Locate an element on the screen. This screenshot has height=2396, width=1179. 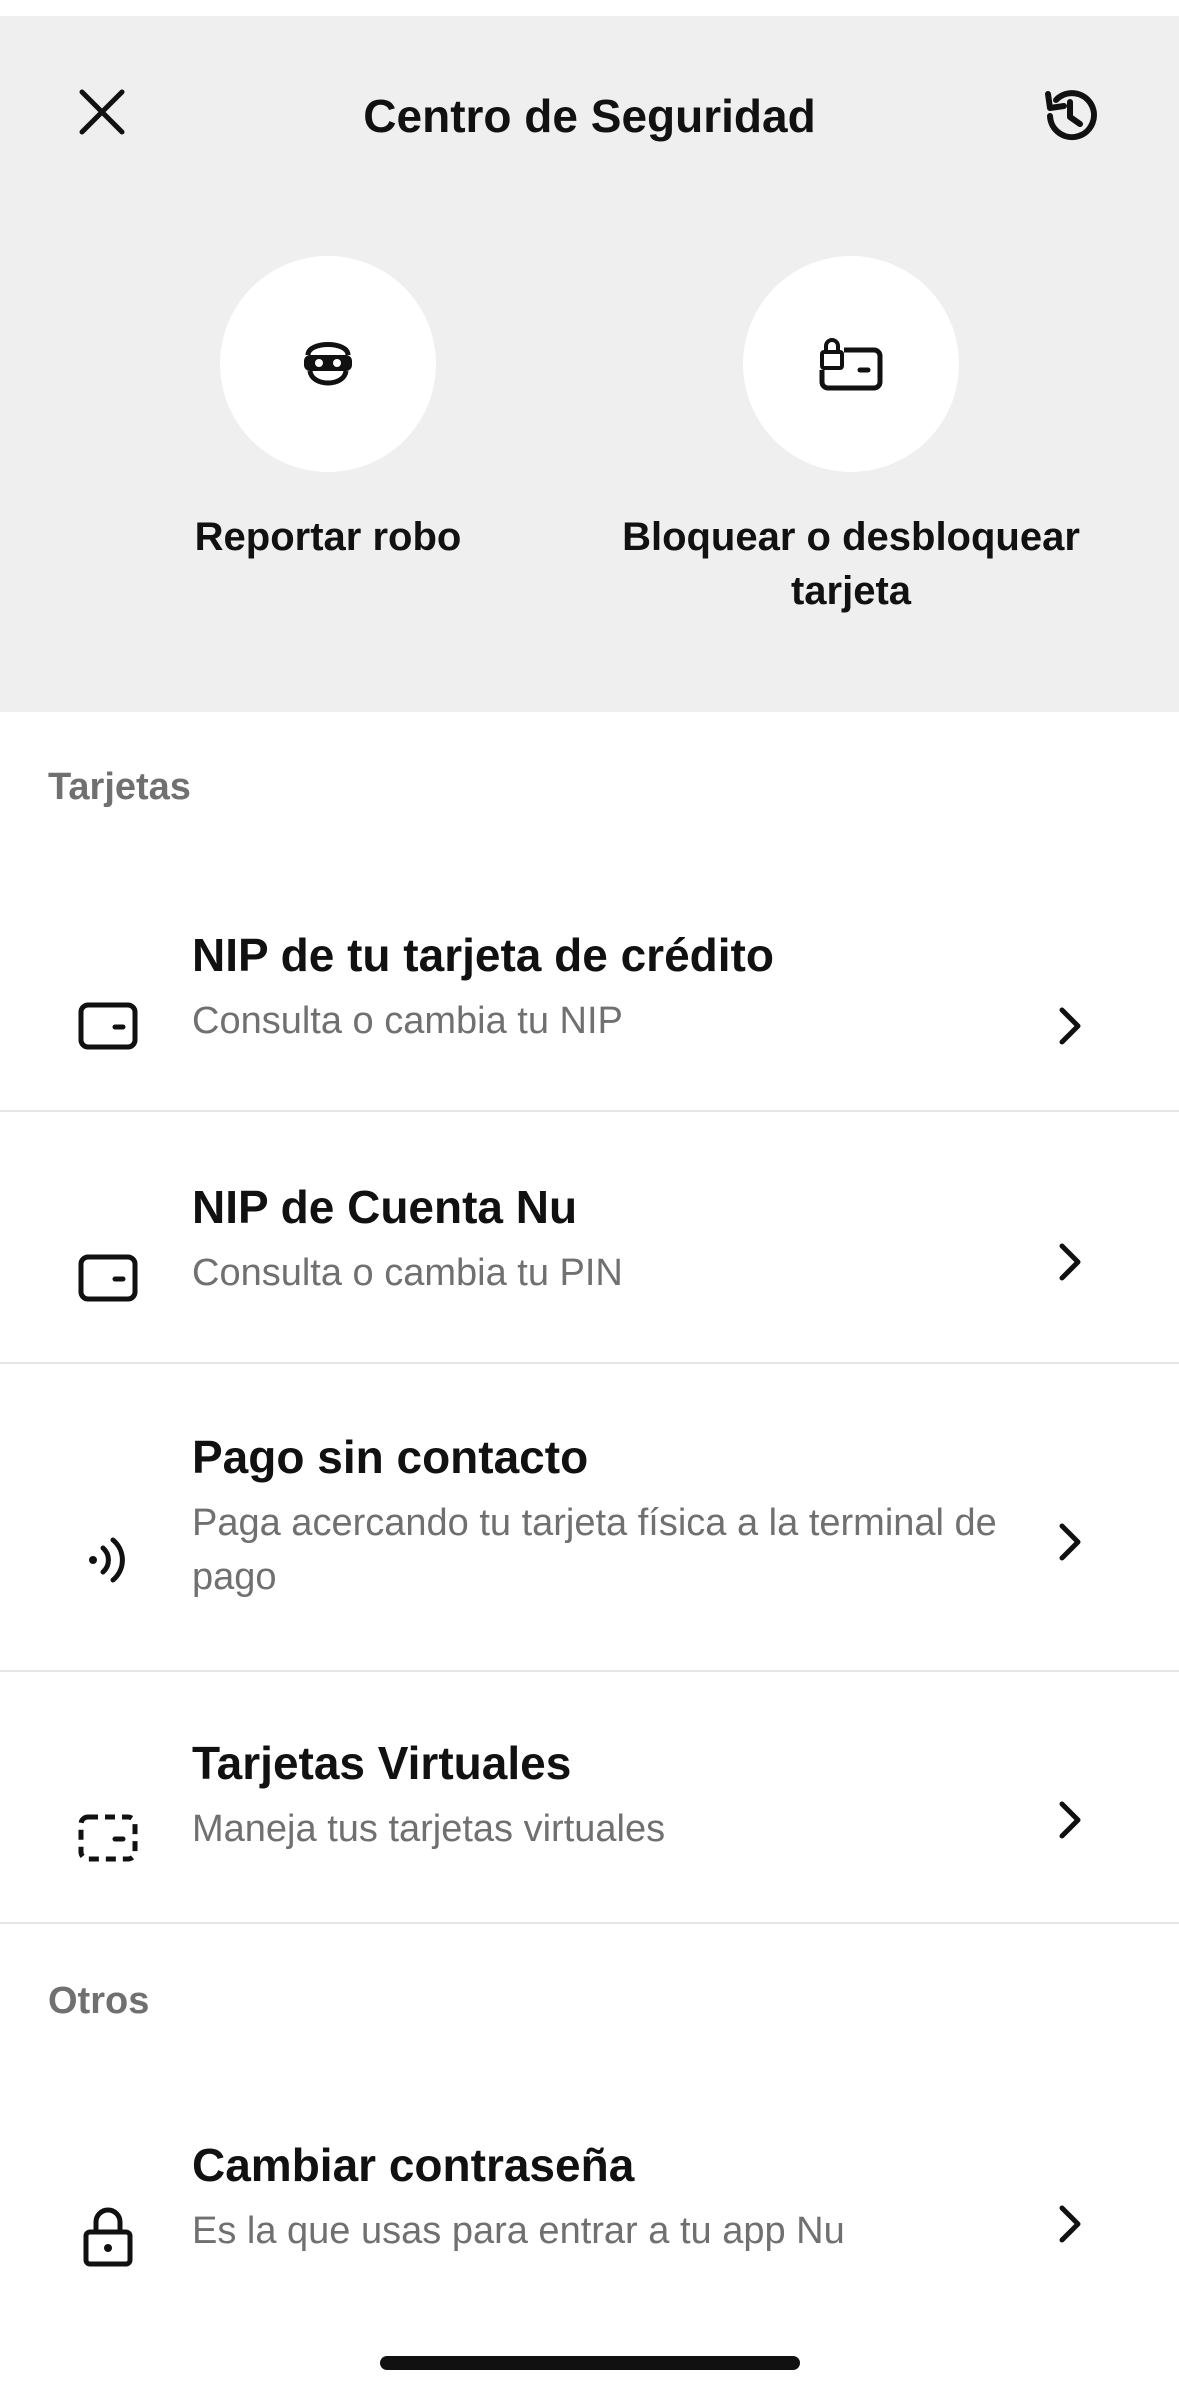
history-icon is located at coordinates (1071, 115).